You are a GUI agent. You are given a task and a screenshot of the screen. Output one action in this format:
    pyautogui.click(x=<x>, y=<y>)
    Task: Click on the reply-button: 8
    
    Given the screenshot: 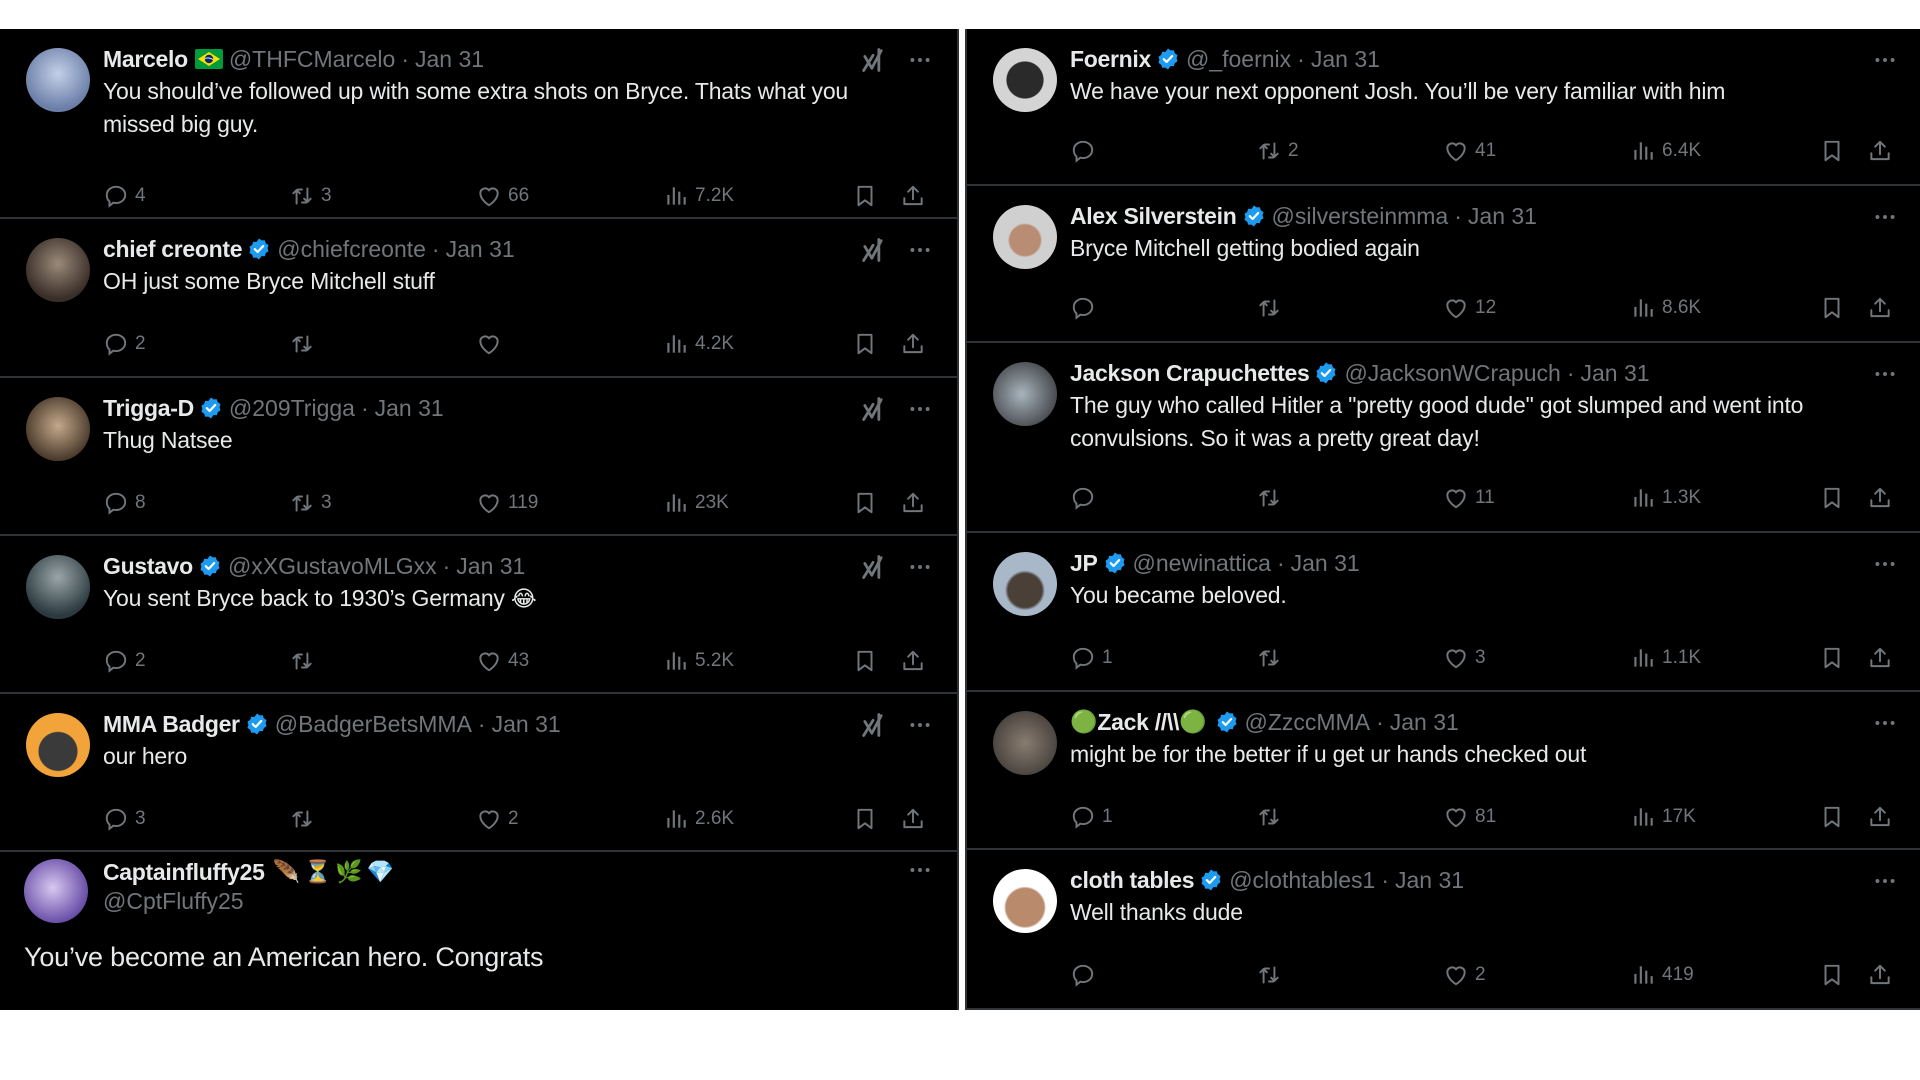 What is the action you would take?
    pyautogui.click(x=124, y=503)
    